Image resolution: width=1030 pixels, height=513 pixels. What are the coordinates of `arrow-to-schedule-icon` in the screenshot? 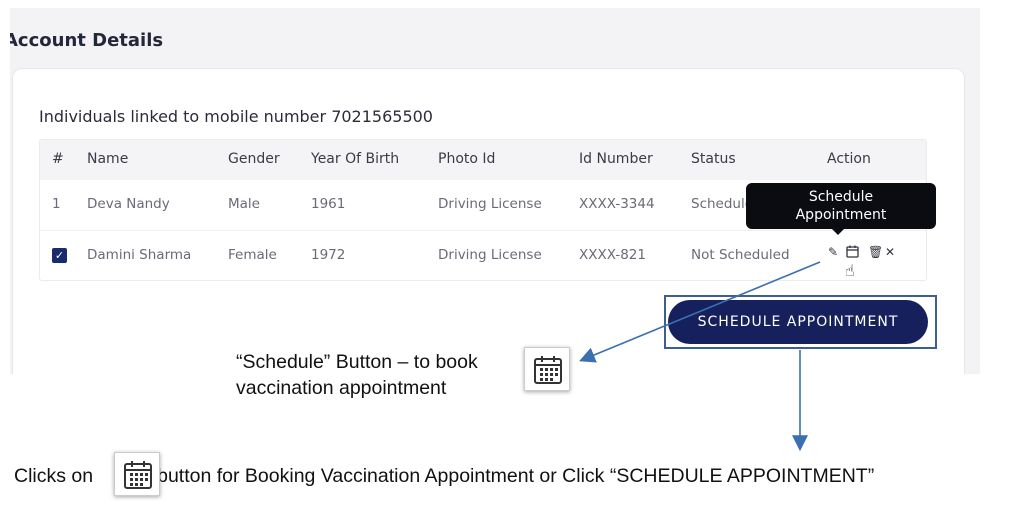 It's located at (700, 312).